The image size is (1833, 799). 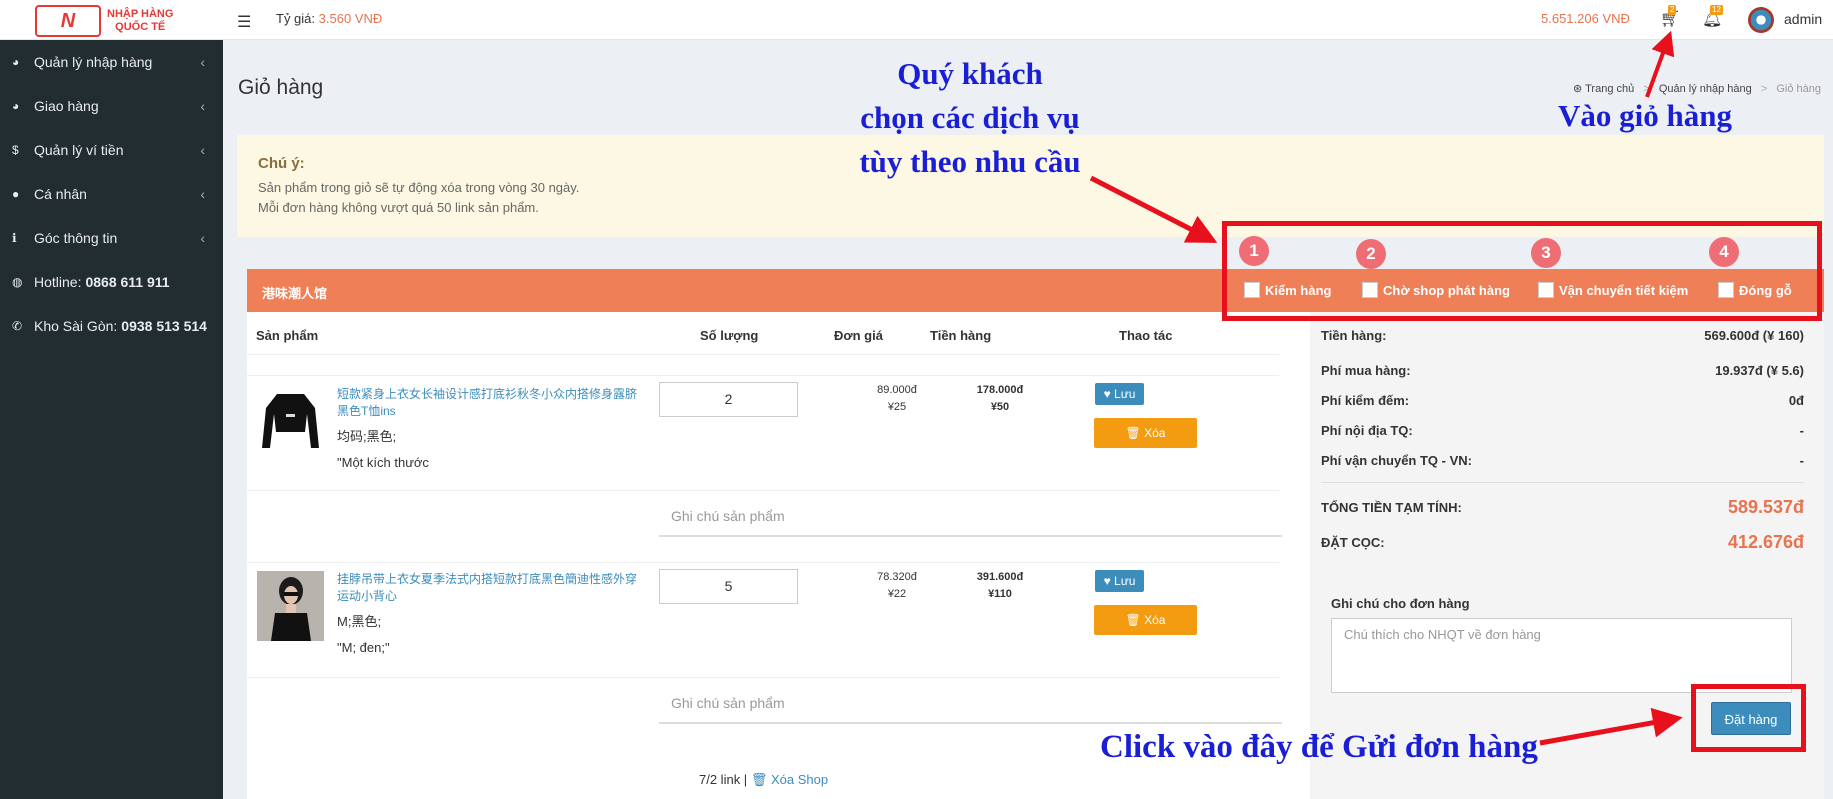 What do you see at coordinates (76, 326) in the screenshot?
I see `kho-label: Kho Sài Gòn:` at bounding box center [76, 326].